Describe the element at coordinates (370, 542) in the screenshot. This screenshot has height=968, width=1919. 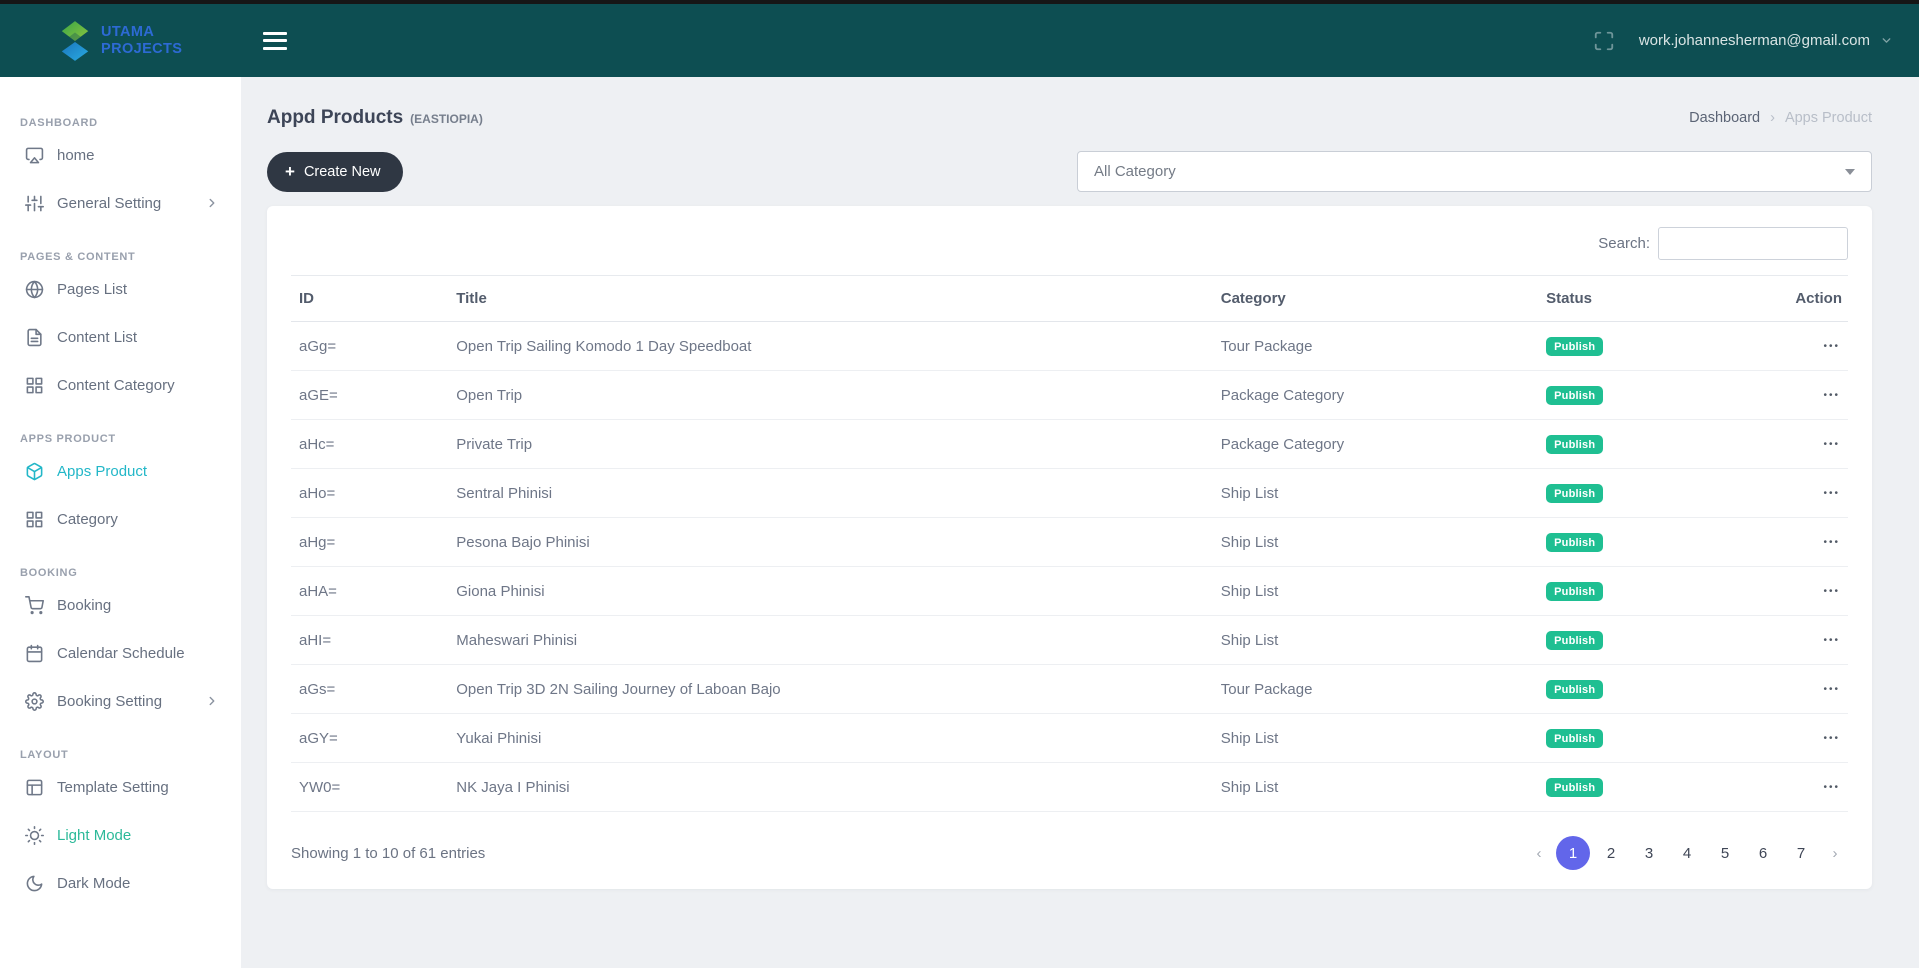
I see `cell-id: aHg=` at that location.